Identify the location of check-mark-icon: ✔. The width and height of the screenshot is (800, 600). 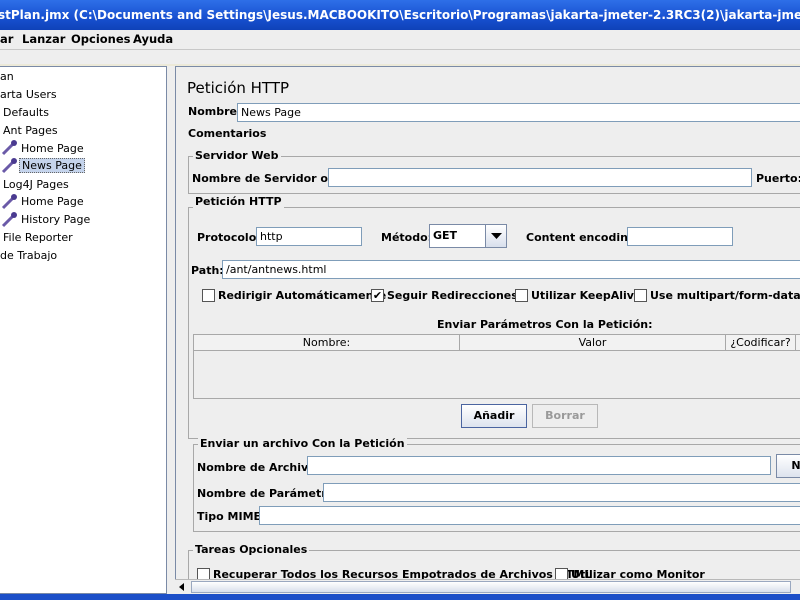
(377, 295).